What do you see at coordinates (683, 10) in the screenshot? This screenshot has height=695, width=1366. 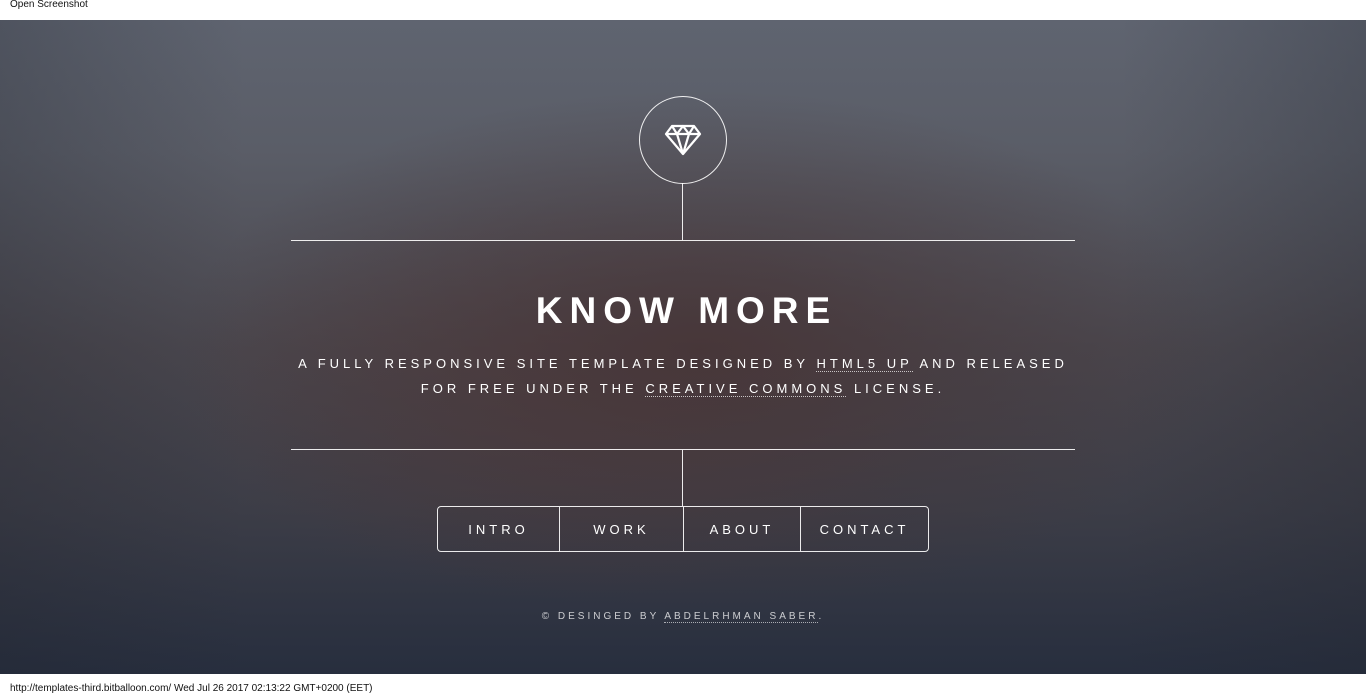 I see `top-bar: Open Screenshot` at bounding box center [683, 10].